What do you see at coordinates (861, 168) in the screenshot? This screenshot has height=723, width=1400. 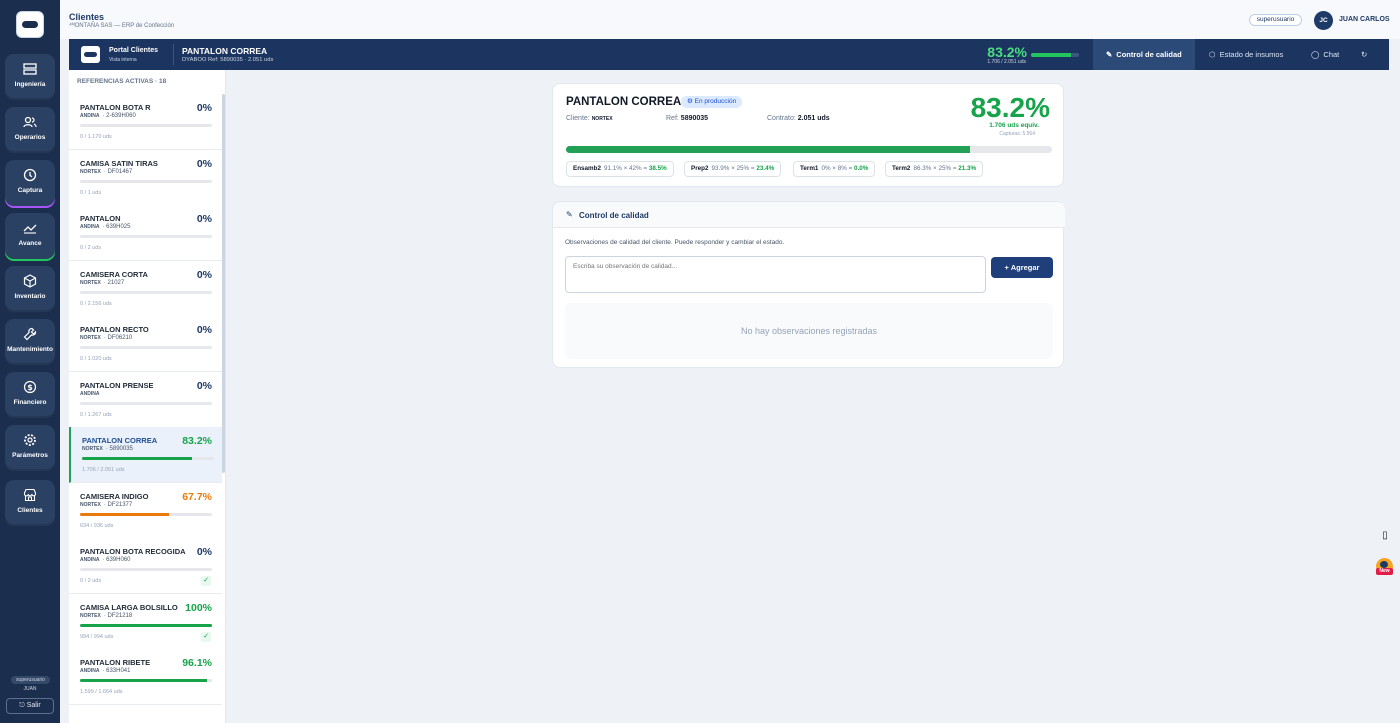 I see `chip-result: 0.0%` at bounding box center [861, 168].